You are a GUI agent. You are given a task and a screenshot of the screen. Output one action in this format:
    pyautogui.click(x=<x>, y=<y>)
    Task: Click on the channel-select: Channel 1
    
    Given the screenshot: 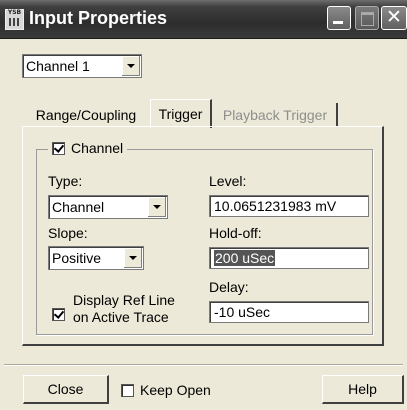 What is the action you would take?
    pyautogui.click(x=82, y=66)
    